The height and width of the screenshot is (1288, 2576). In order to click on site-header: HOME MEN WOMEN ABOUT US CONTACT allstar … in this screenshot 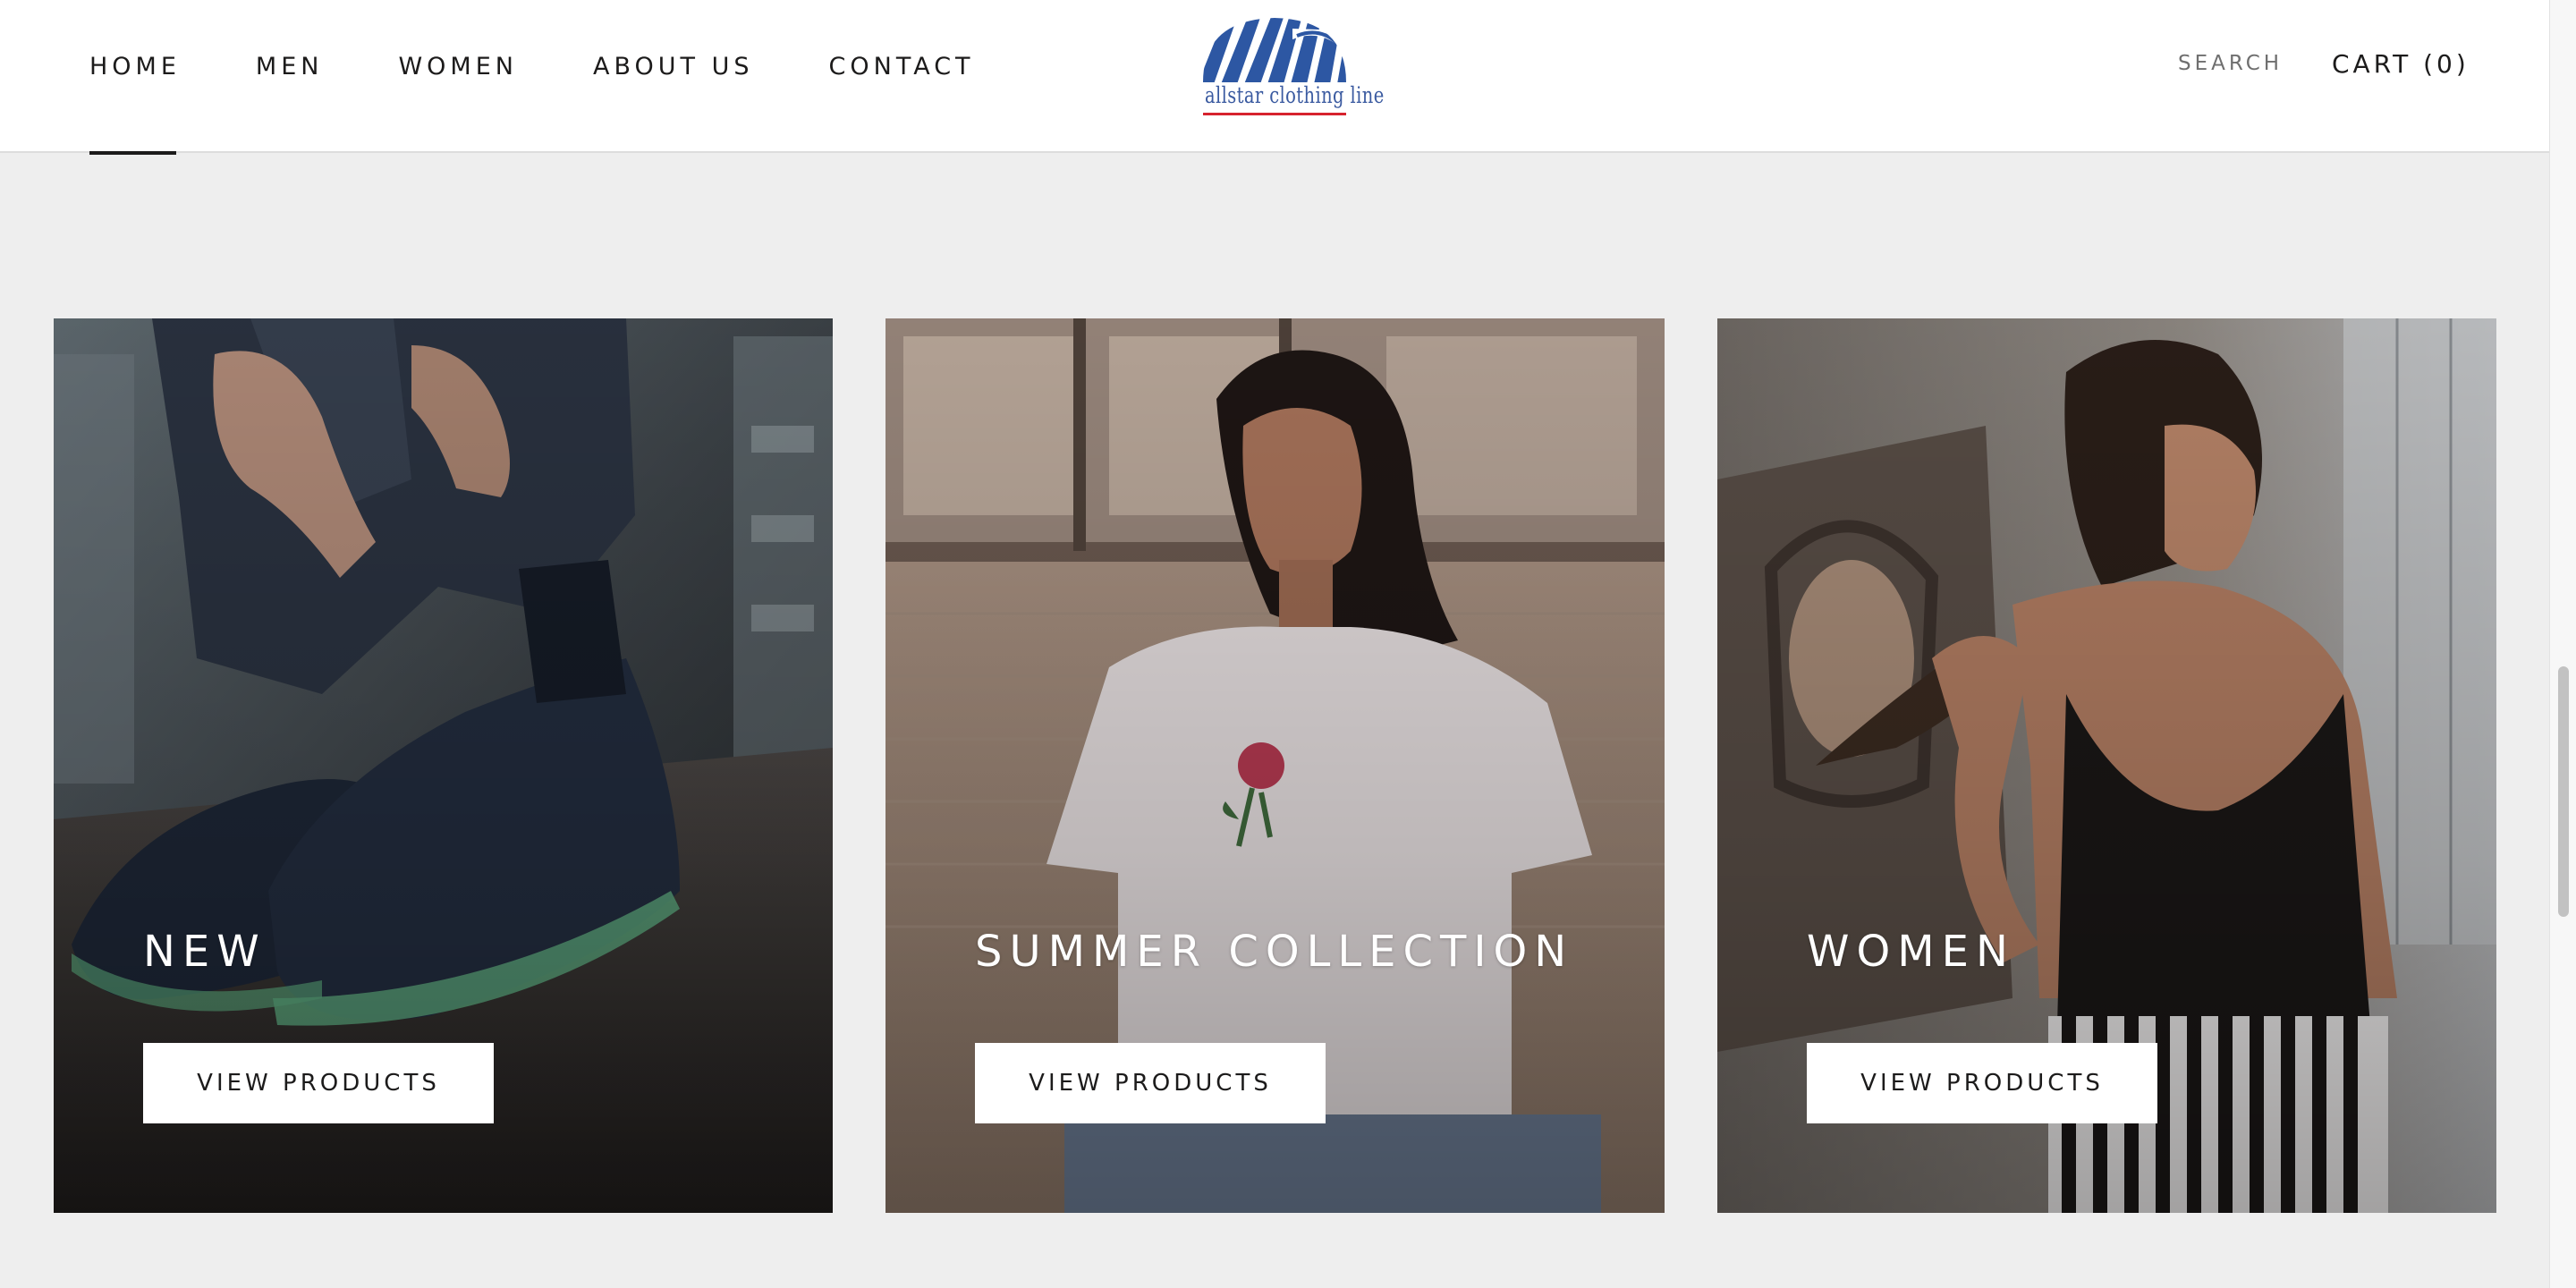, I will do `click(1274, 77)`.